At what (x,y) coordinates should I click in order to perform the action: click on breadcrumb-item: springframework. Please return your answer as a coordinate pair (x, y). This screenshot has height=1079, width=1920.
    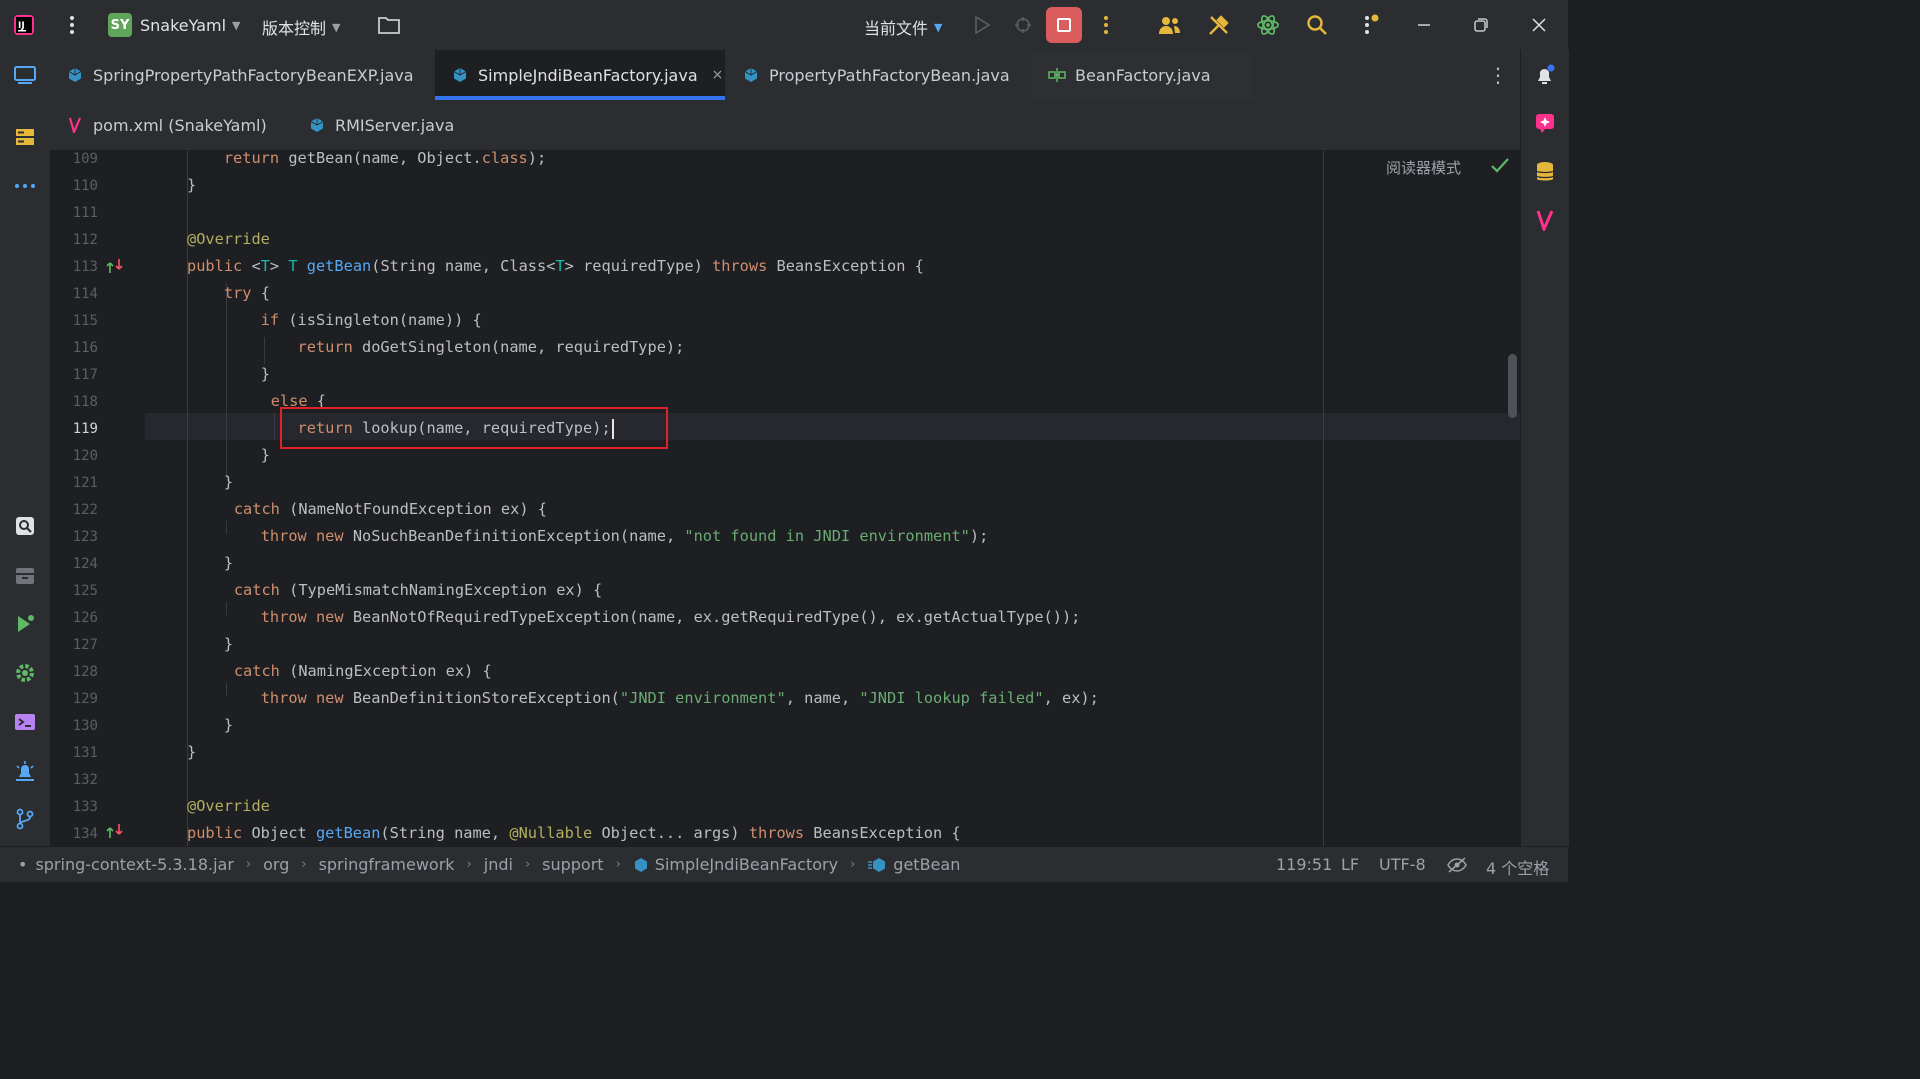
    Looking at the image, I should click on (387, 864).